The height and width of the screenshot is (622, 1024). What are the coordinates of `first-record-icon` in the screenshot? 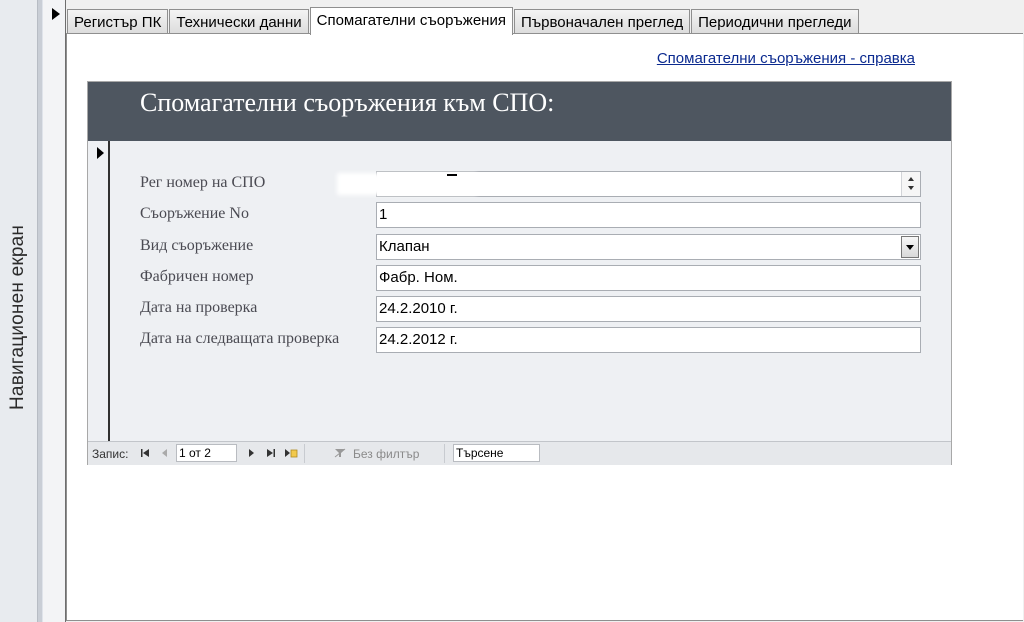 It's located at (145, 453).